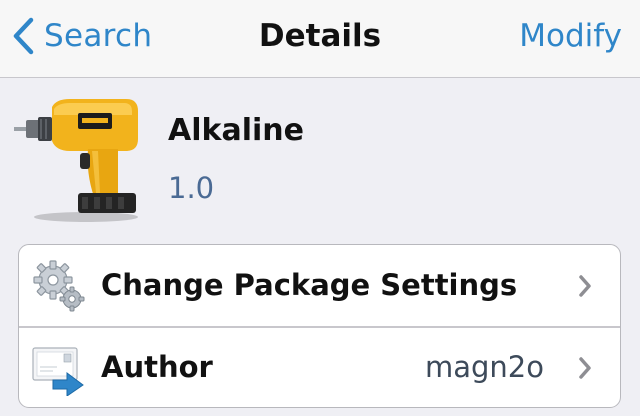 The image size is (640, 416). Describe the element at coordinates (157, 367) in the screenshot. I see `author-label: Author` at that location.